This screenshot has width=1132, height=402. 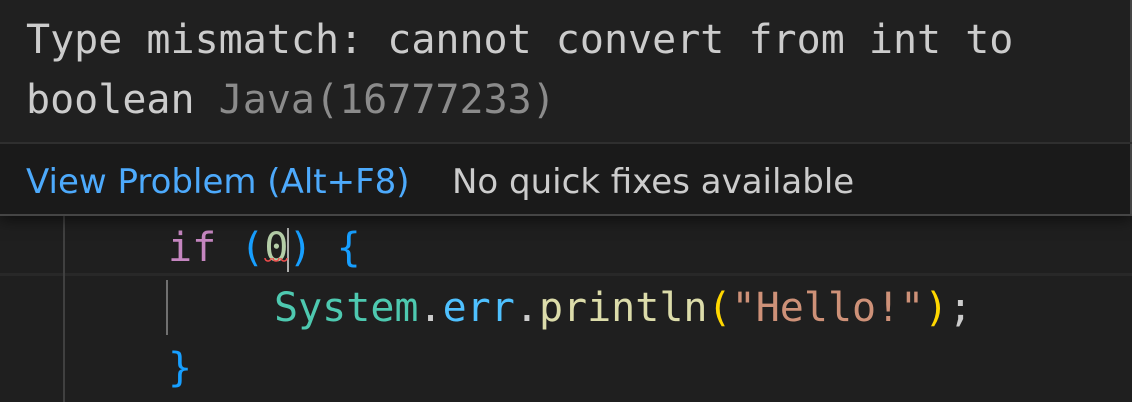 What do you see at coordinates (828, 308) in the screenshot?
I see `string-token: "Hello!"` at bounding box center [828, 308].